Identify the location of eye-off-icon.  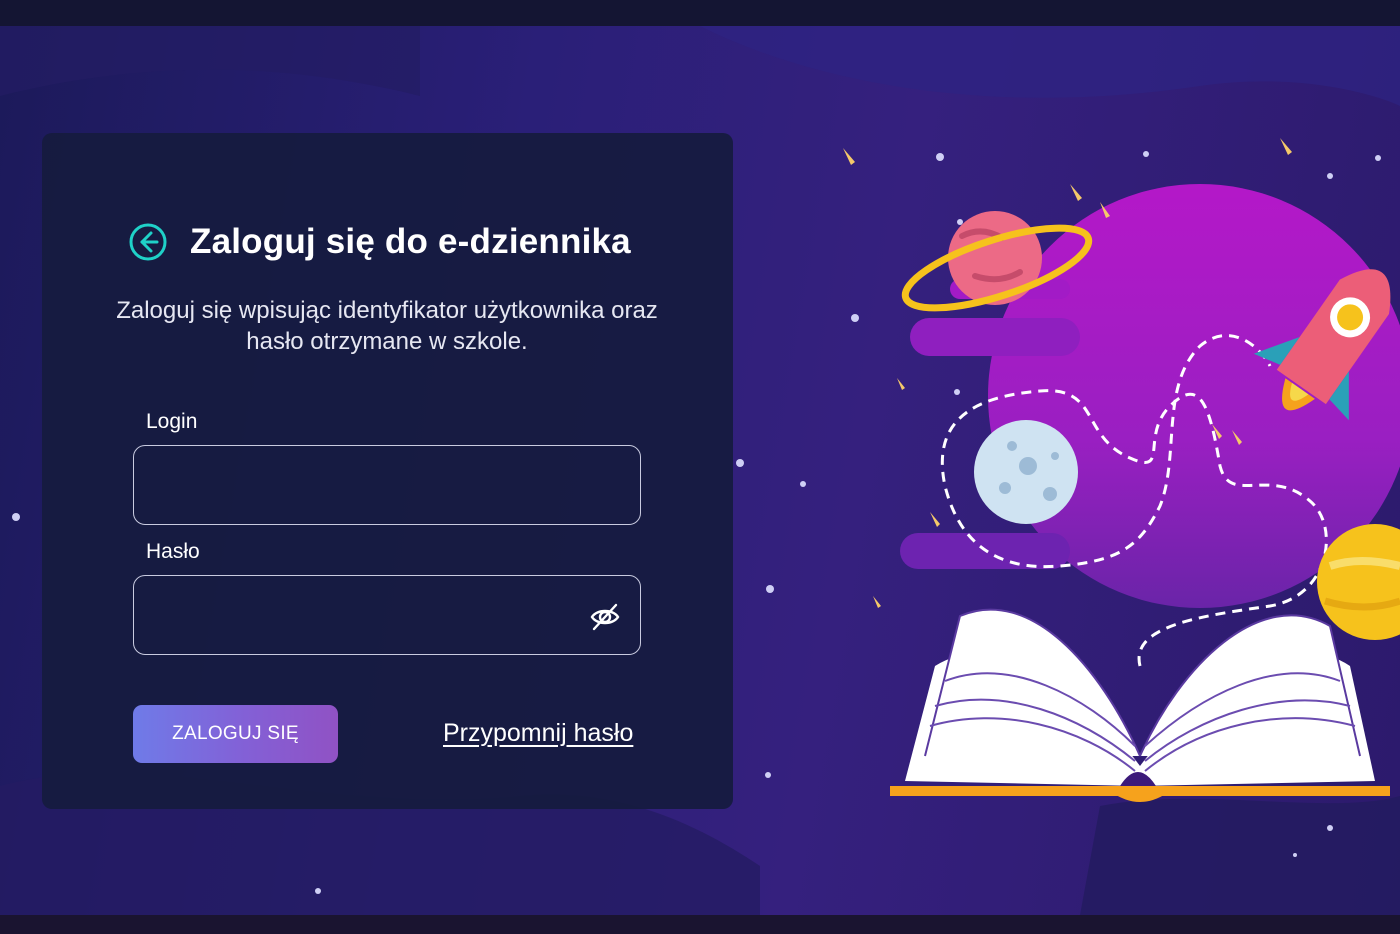
(605, 617).